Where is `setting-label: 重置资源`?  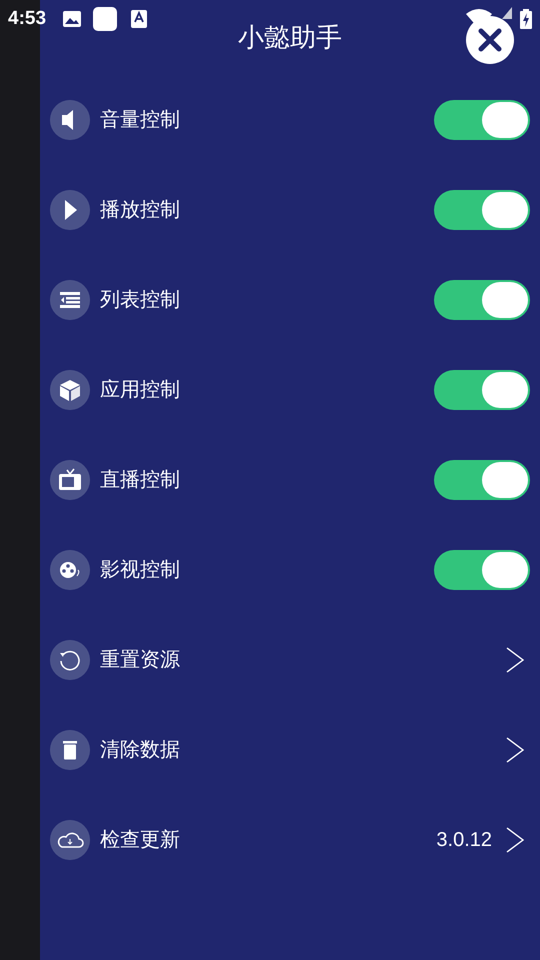 setting-label: 重置资源 is located at coordinates (140, 660).